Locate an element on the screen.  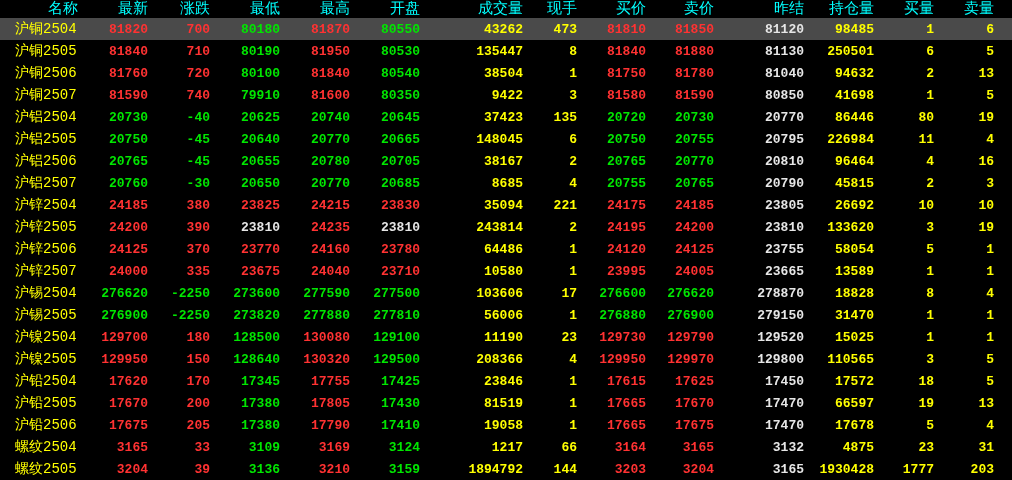
contract-name: 沪铅2505 is located at coordinates (45, 403).